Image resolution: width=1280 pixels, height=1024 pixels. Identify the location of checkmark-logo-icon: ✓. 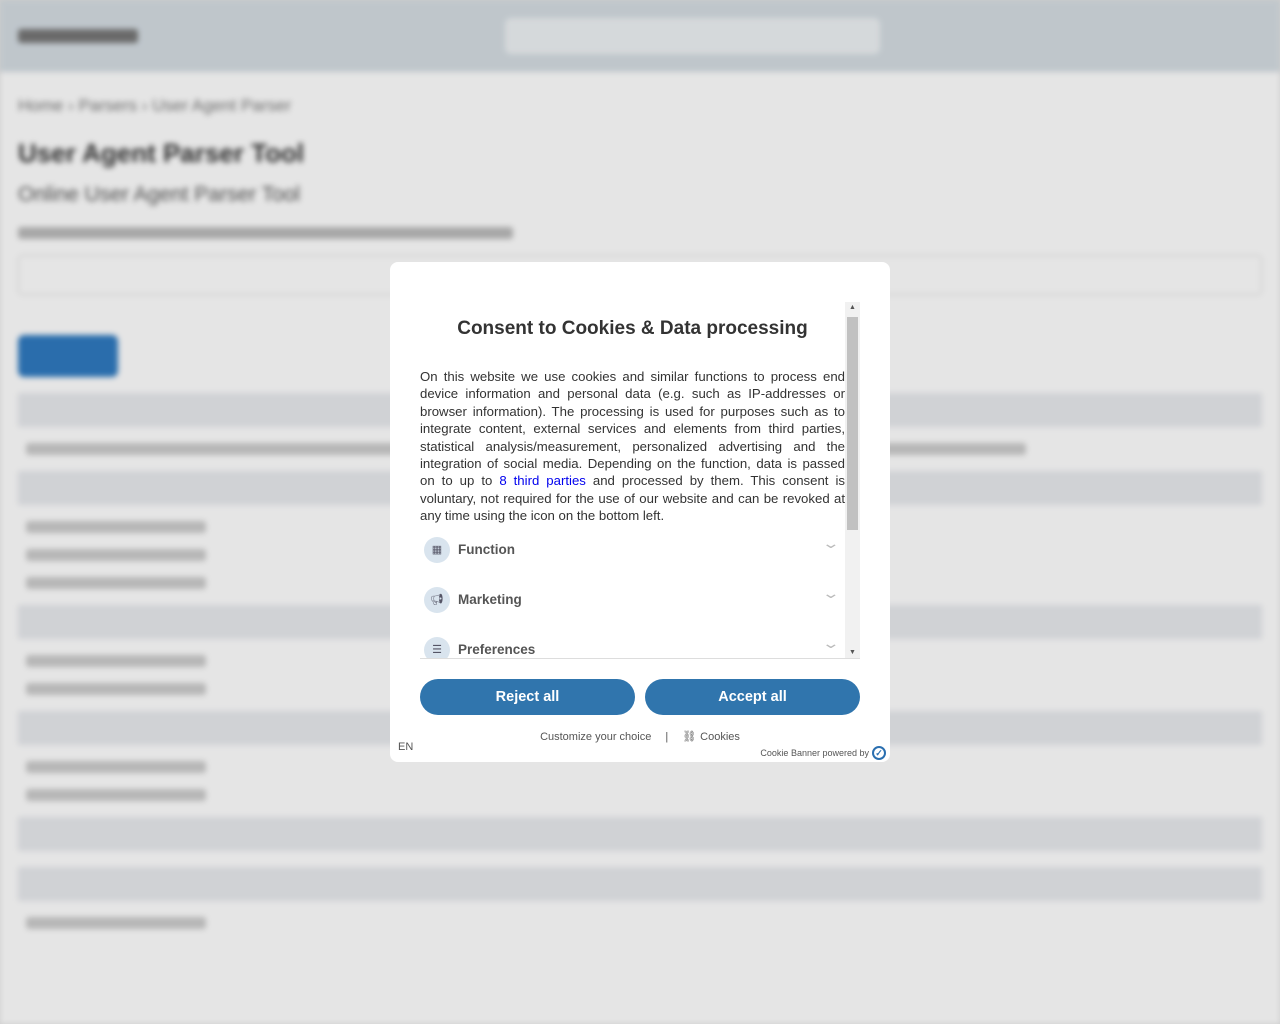
(879, 753).